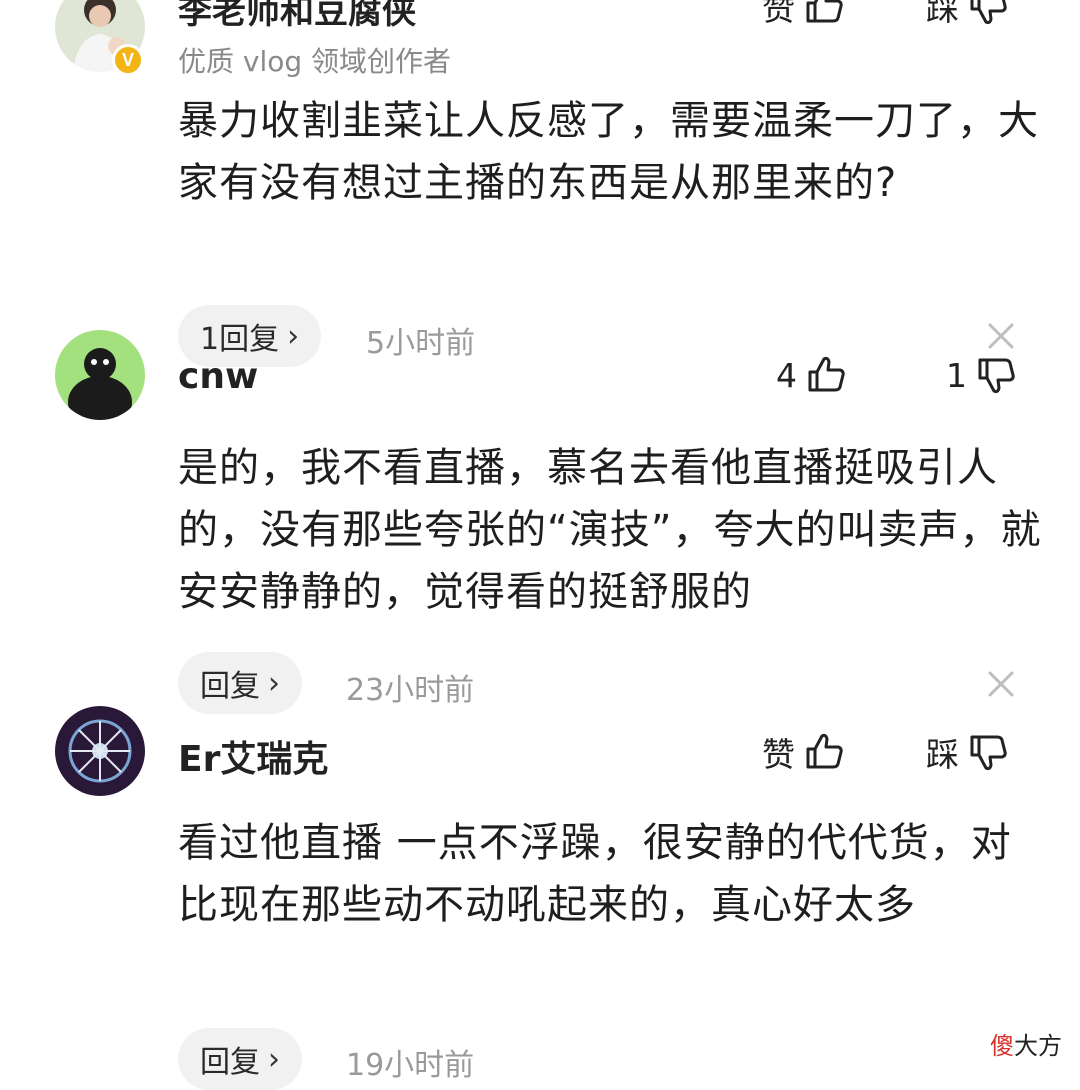 Image resolution: width=1080 pixels, height=1090 pixels. Describe the element at coordinates (410, 690) in the screenshot. I see `timestamp: 23小时前` at that location.